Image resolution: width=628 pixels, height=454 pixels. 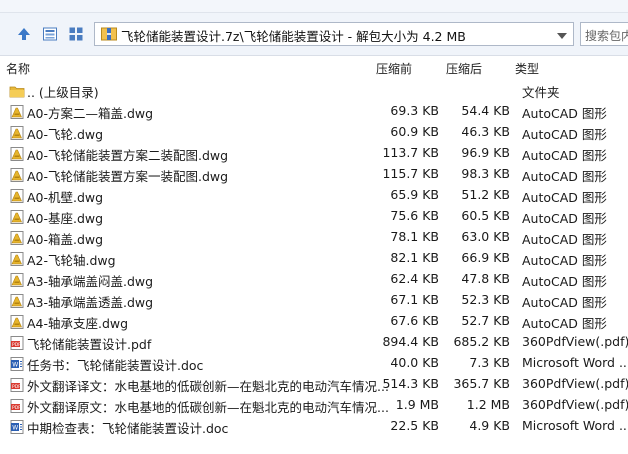 I want to click on address-path: 飞轮储能装置设计.7z\飞轮储能装置设计 - 解包大小为 4.2 MB, so click(x=293, y=36).